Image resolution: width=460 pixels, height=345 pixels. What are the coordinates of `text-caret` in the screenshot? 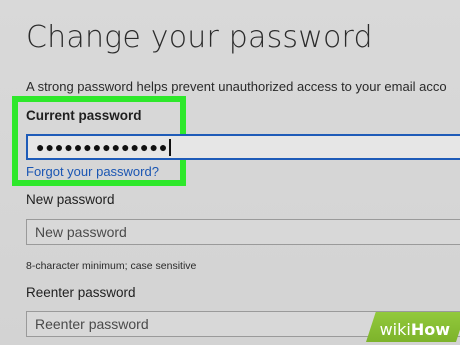 It's located at (170, 147).